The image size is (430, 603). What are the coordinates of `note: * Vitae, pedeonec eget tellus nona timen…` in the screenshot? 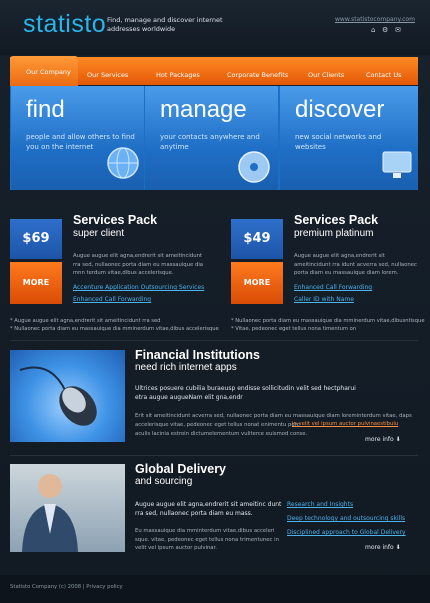 It's located at (294, 329).